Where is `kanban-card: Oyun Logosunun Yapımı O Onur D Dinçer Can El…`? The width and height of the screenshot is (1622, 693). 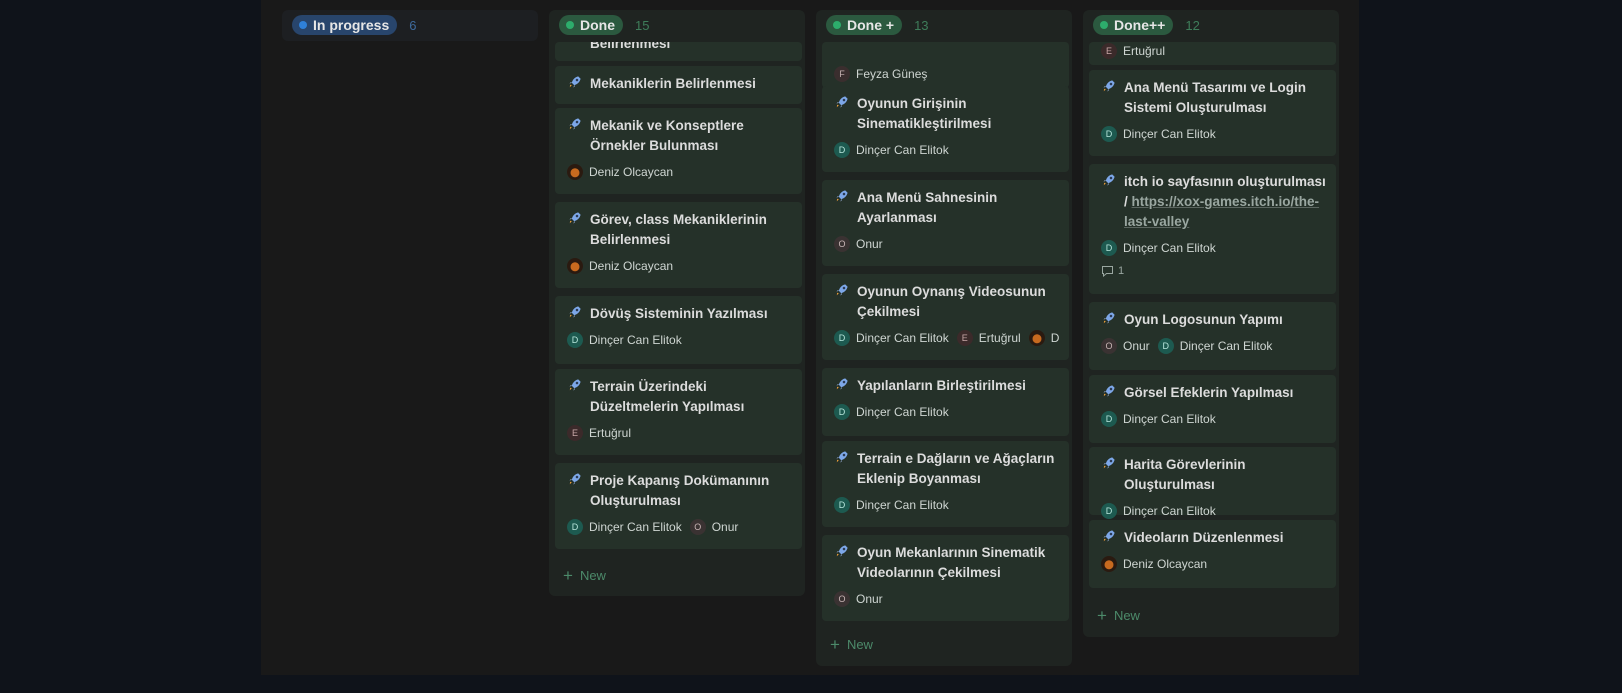 kanban-card: Oyun Logosunun Yapımı O Onur D Dinçer Can El… is located at coordinates (1212, 336).